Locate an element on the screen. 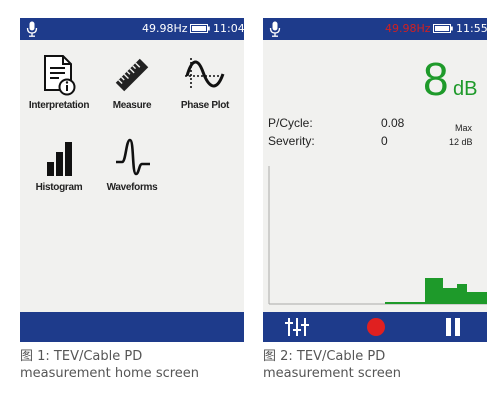  caption-line: measurement home screen is located at coordinates (110, 373).